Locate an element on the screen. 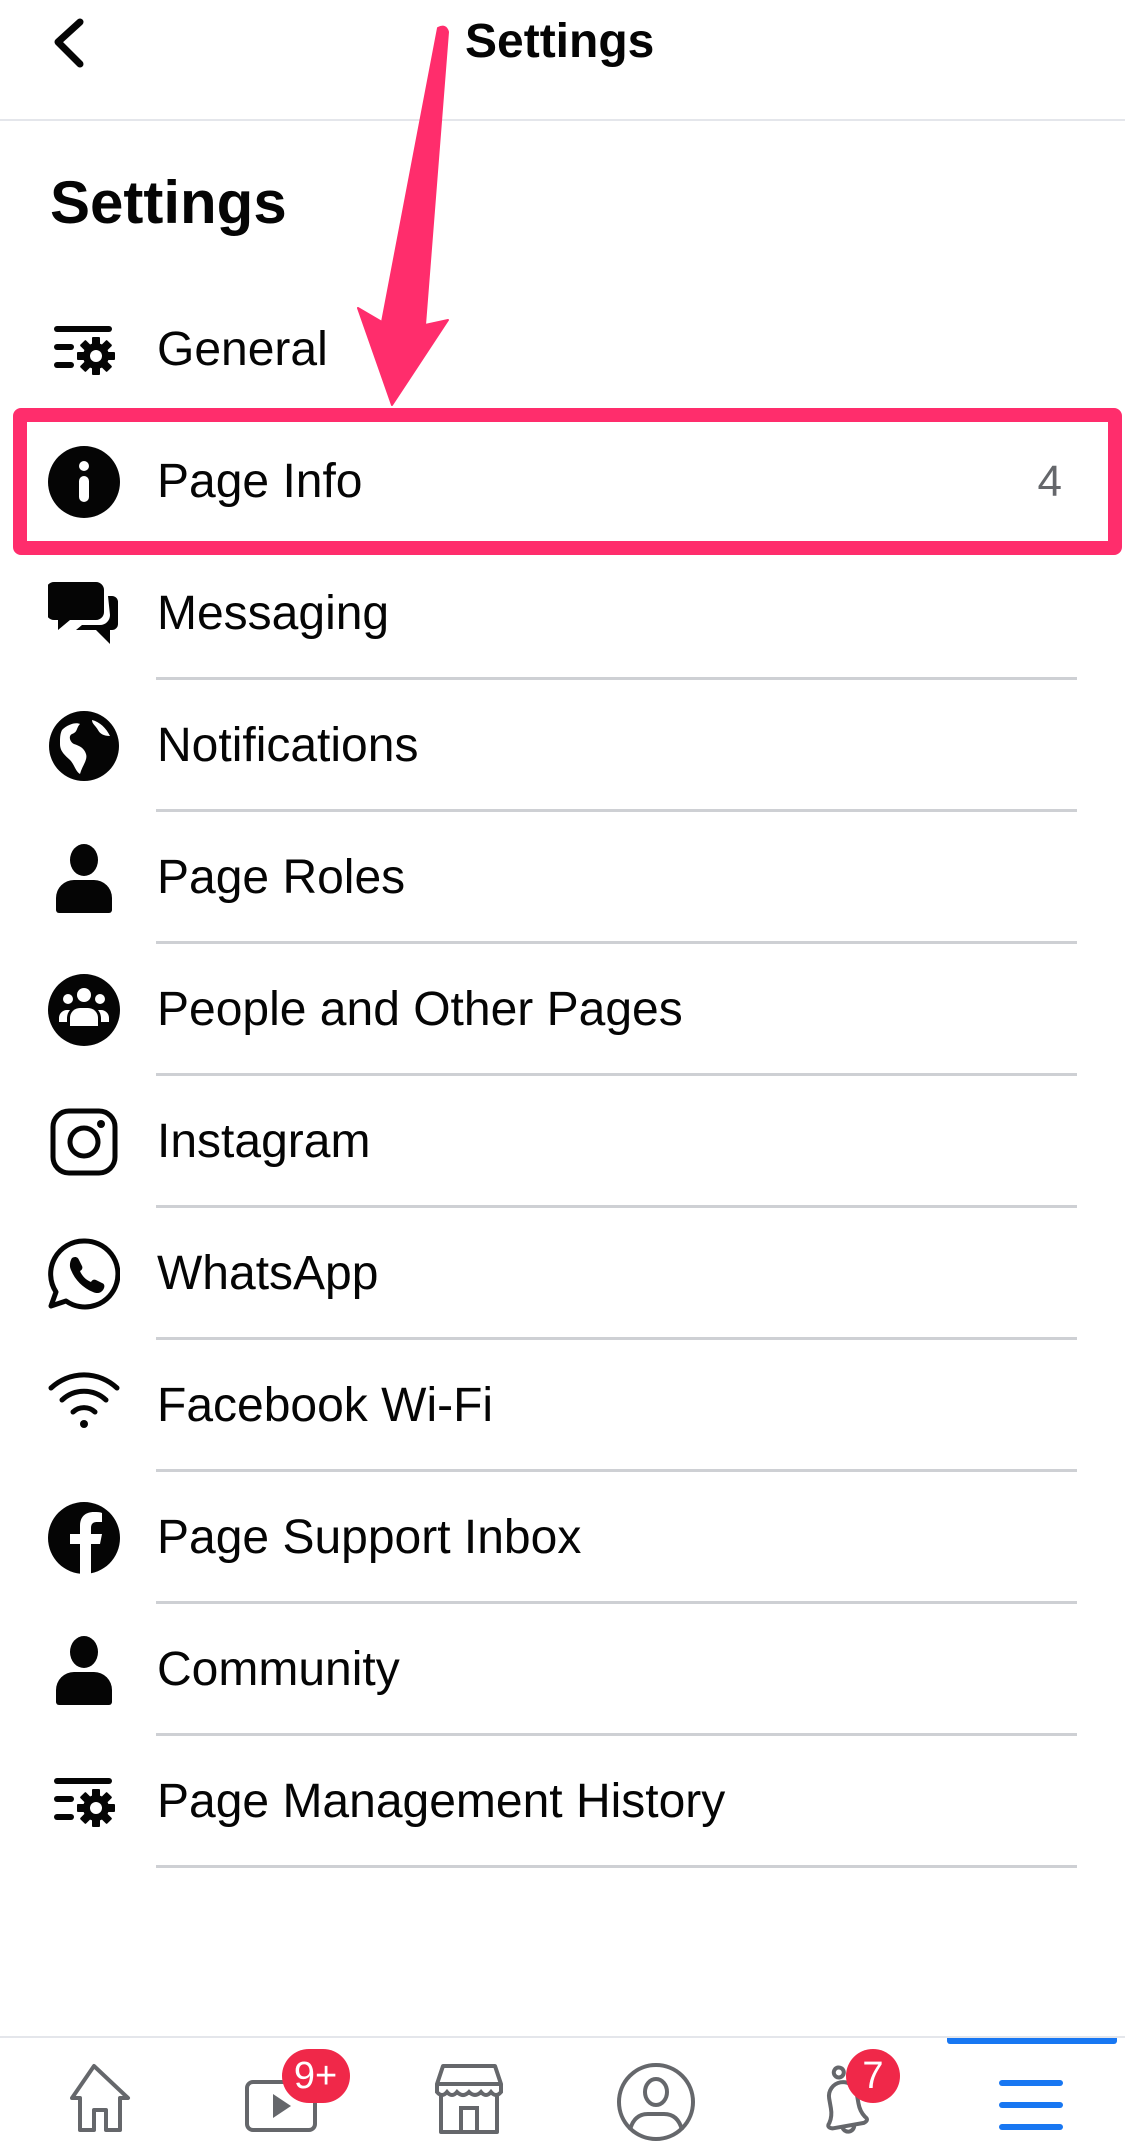  home-icon is located at coordinates (99, 2098).